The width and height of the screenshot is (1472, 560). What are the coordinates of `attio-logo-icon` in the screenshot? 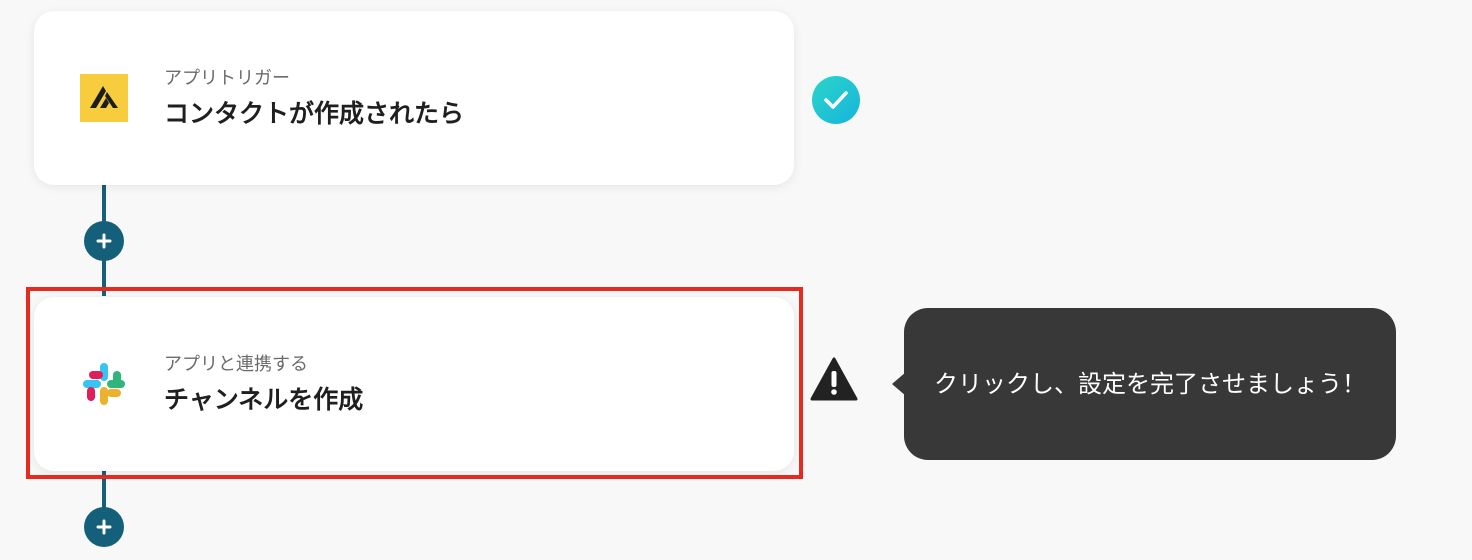 It's located at (104, 98).